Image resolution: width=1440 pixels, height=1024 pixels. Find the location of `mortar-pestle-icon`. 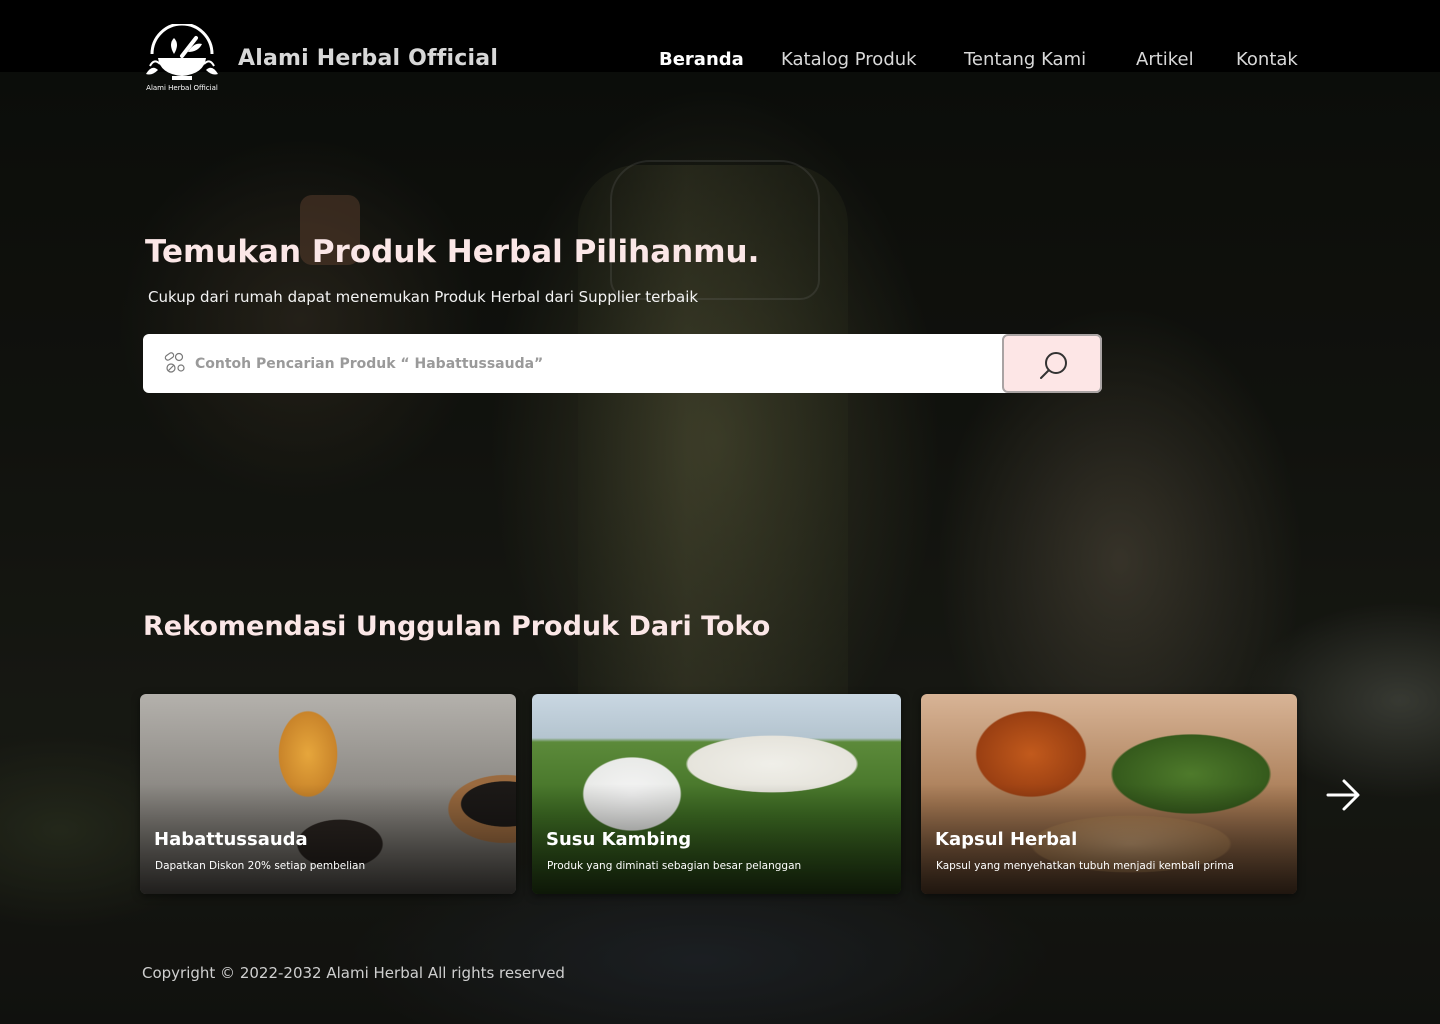

mortar-pestle-icon is located at coordinates (182, 51).